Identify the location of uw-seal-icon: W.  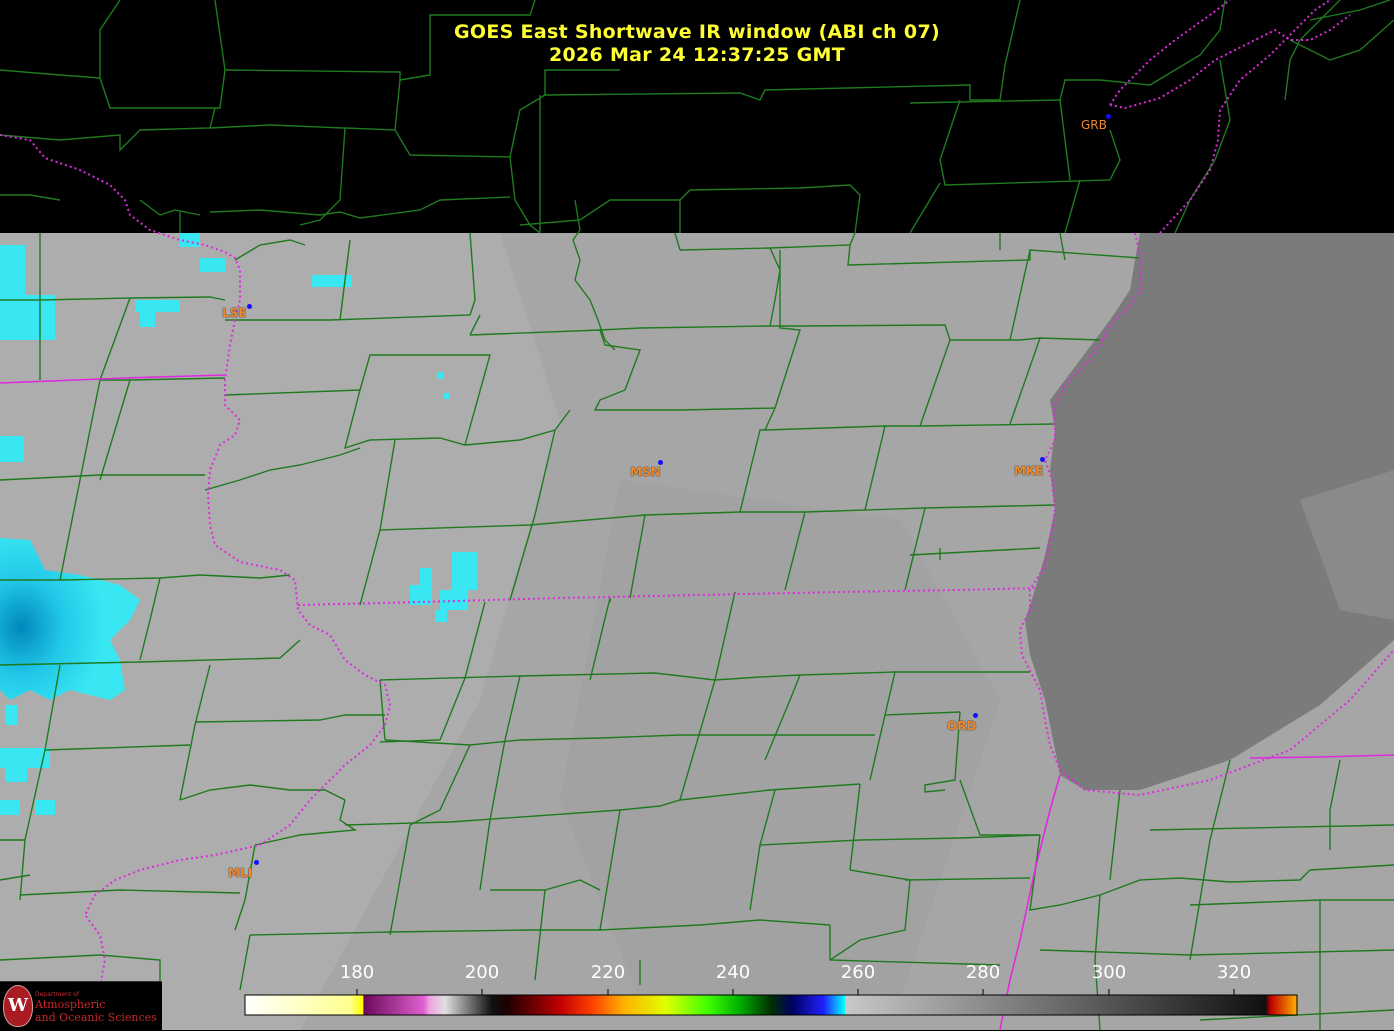
(18, 1006).